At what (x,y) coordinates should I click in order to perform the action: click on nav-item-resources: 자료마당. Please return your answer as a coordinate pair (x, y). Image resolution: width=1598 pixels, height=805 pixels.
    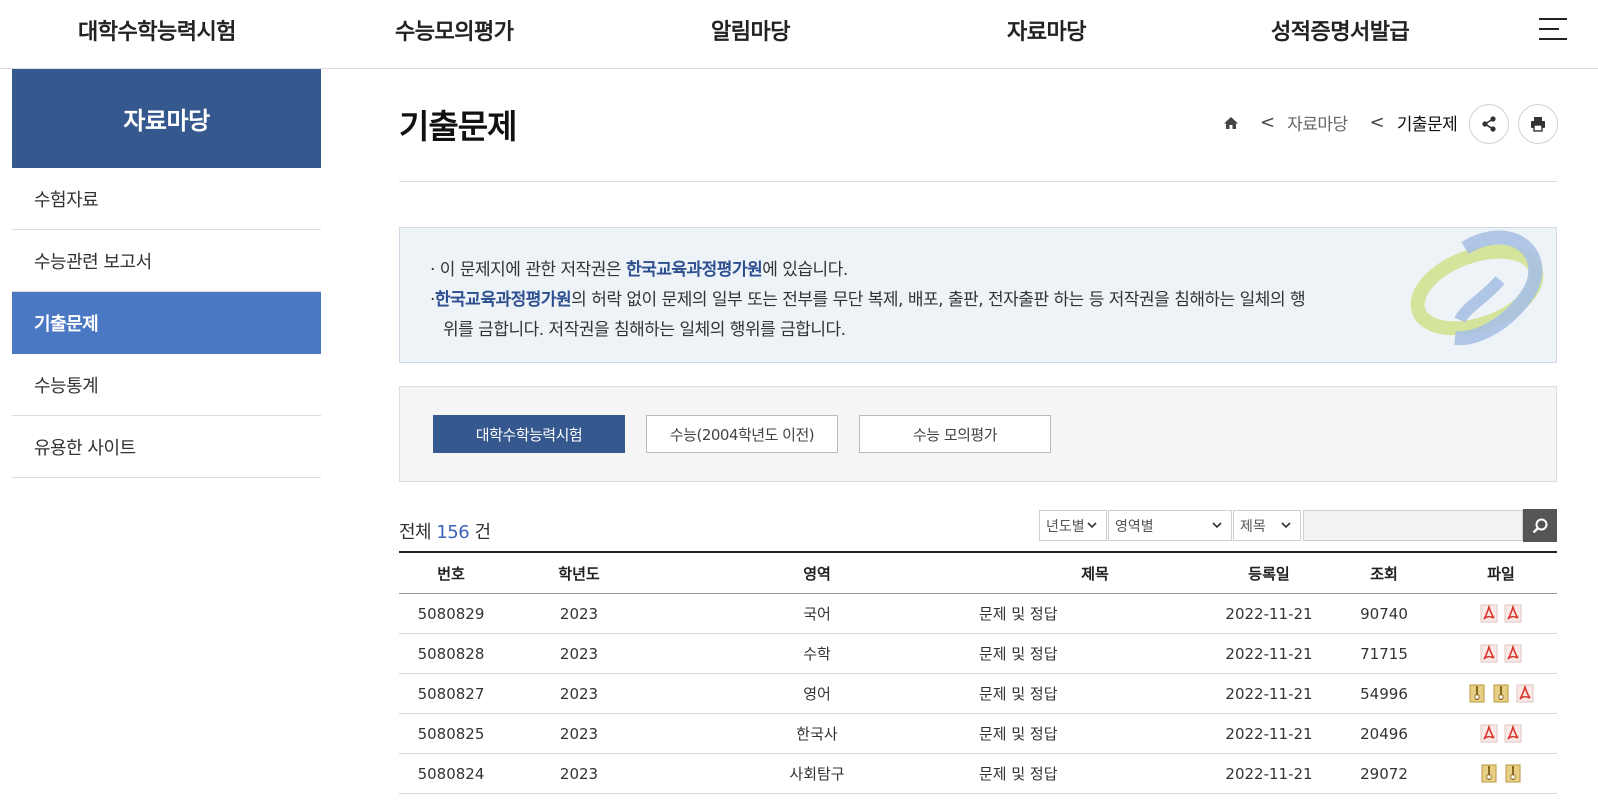
    Looking at the image, I should click on (1046, 30).